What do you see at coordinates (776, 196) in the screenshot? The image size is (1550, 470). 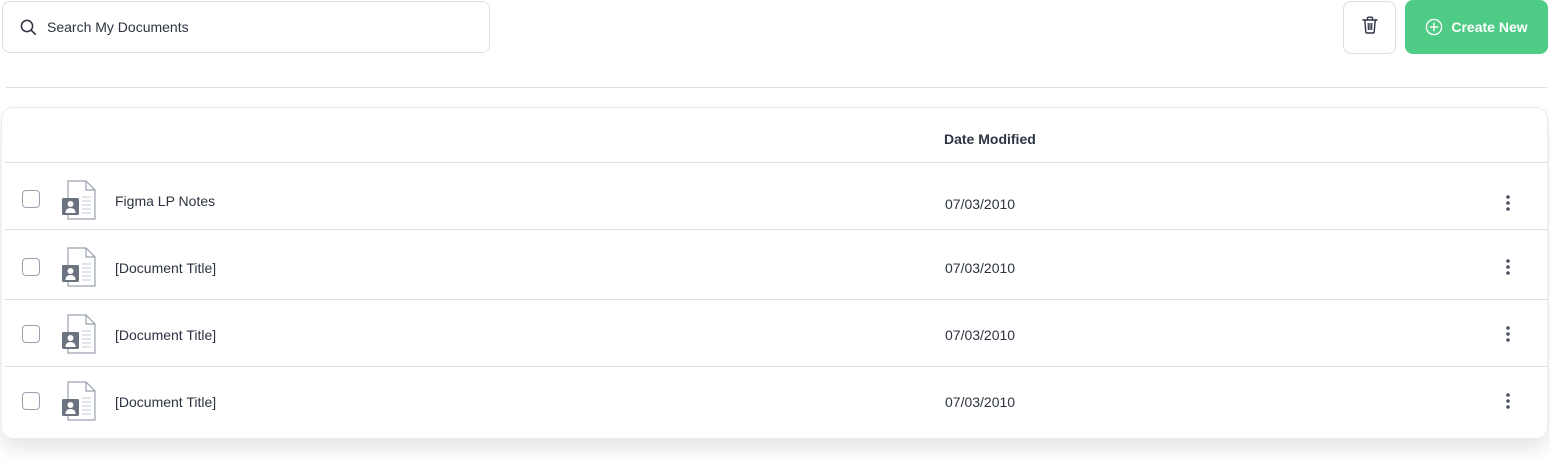 I see `table-row: Figma LP Notes 07/03/2010` at bounding box center [776, 196].